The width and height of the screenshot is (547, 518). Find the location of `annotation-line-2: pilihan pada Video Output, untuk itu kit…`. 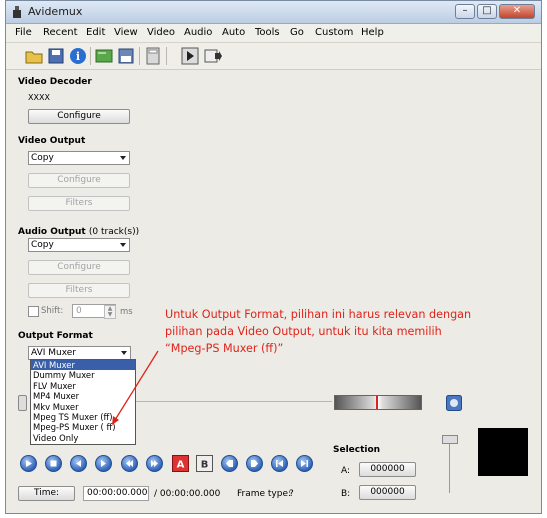

annotation-line-2: pilihan pada Video Output, untuk itu kit… is located at coordinates (303, 331).